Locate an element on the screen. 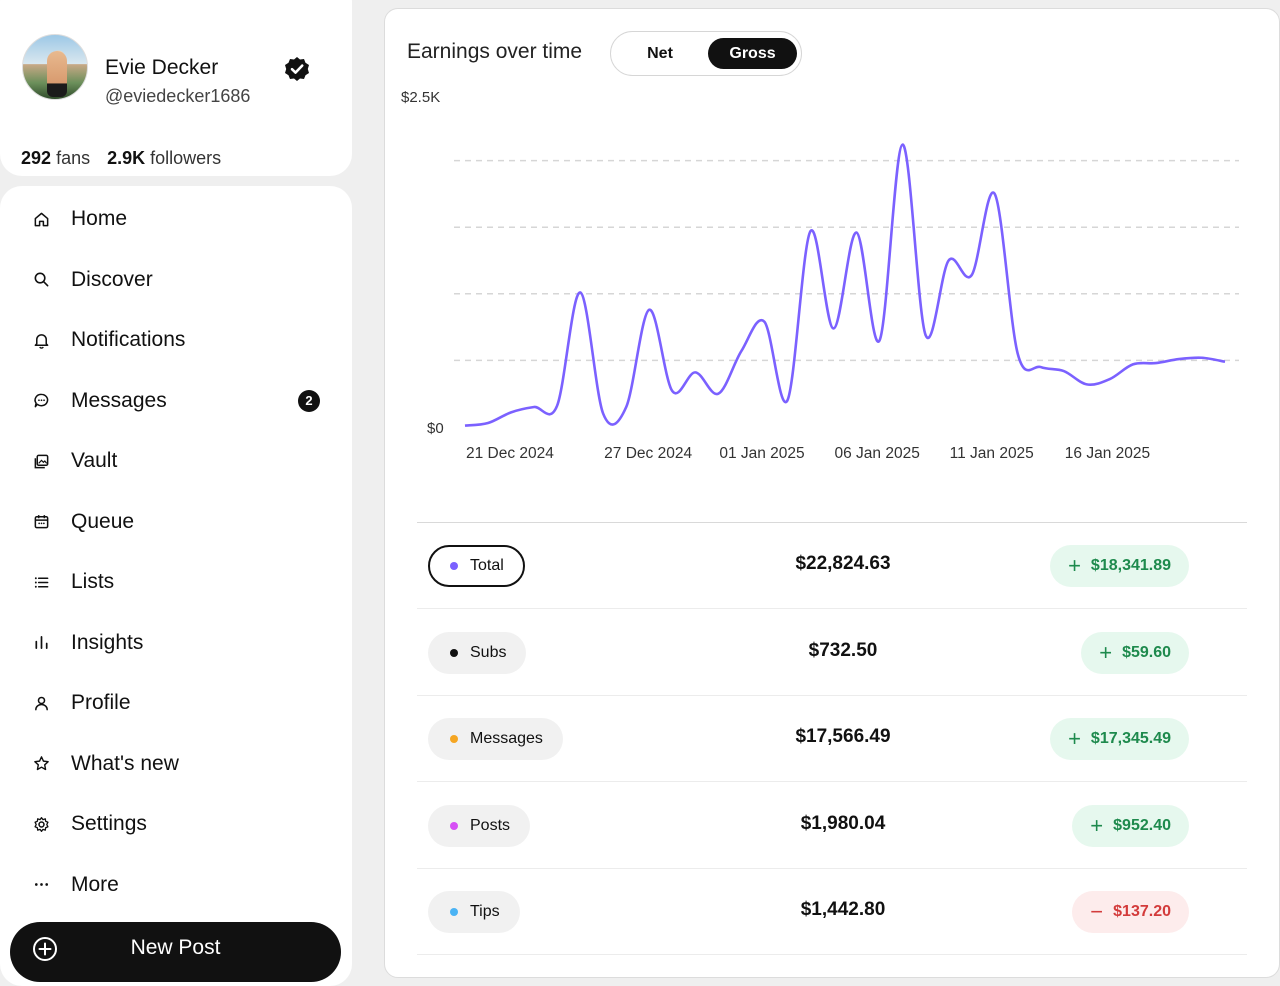  nav-item-label: Lists is located at coordinates (93, 581).